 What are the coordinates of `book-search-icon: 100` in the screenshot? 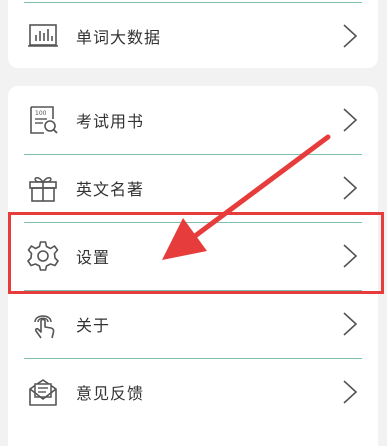 It's located at (44, 120).